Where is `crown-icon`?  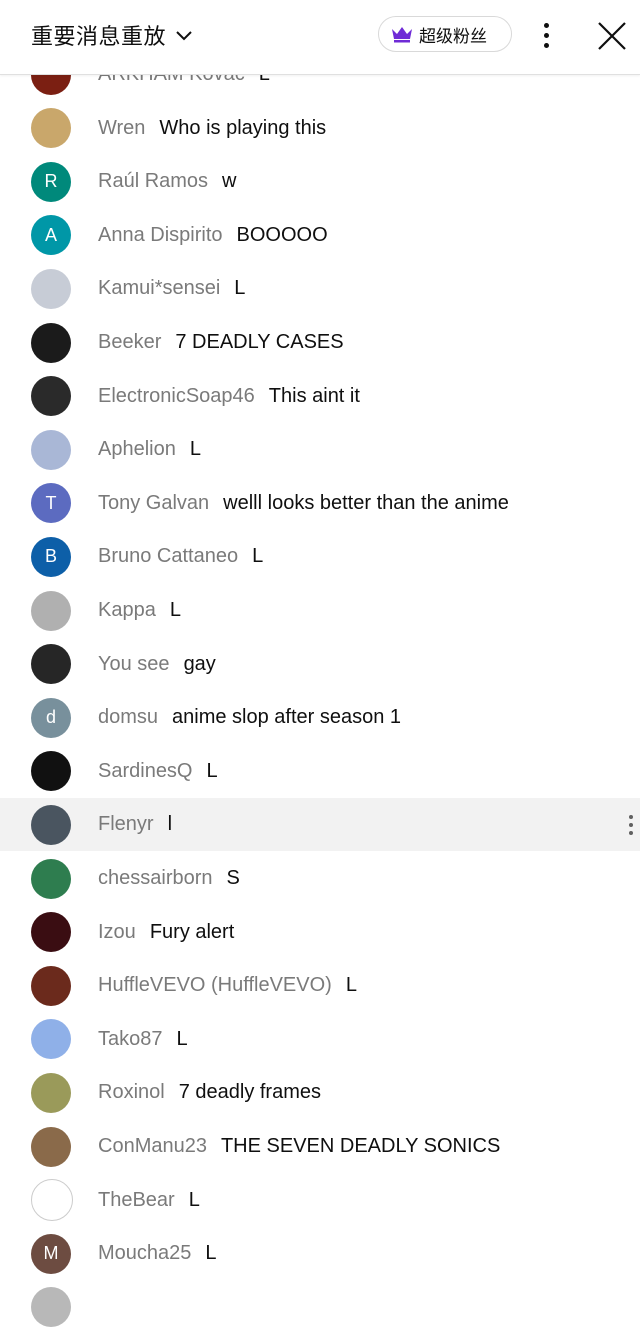 crown-icon is located at coordinates (402, 34).